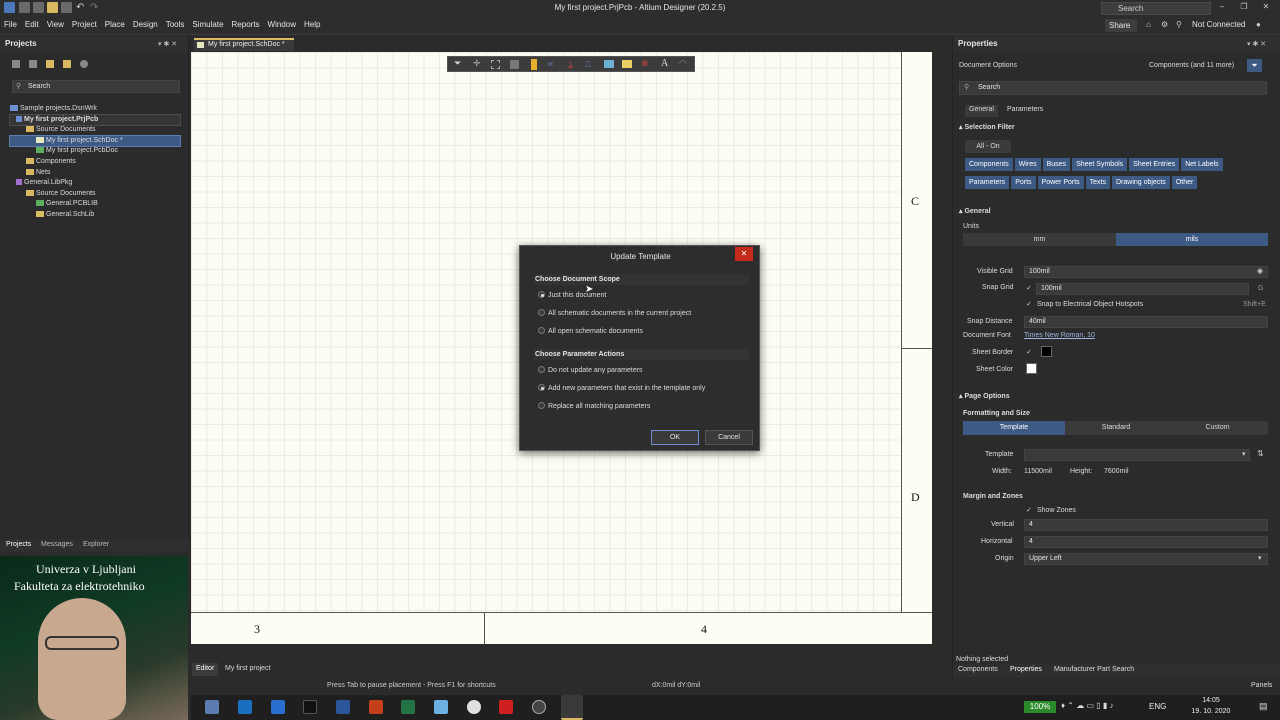 The image size is (1280, 720). What do you see at coordinates (1141, 182) in the screenshot?
I see `chip-drawing-objects: Drawing objects` at bounding box center [1141, 182].